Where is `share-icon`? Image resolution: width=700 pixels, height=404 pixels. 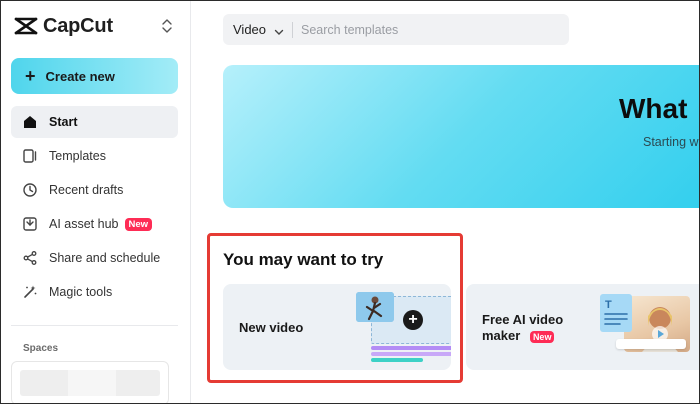
share-icon is located at coordinates (30, 258).